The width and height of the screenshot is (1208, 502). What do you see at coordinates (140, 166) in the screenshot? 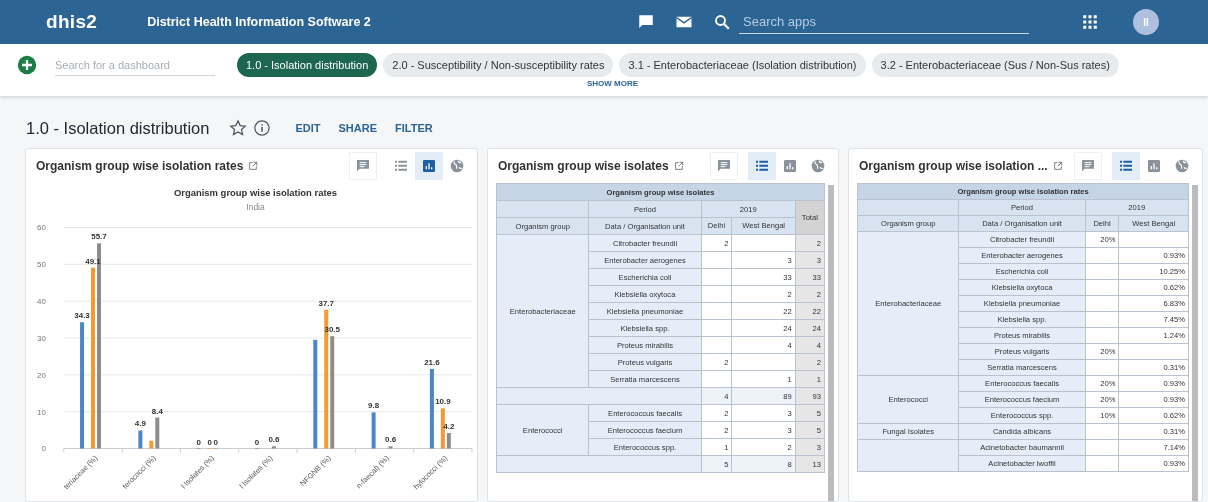
I see `item-title: Organism group wise isolation rates` at bounding box center [140, 166].